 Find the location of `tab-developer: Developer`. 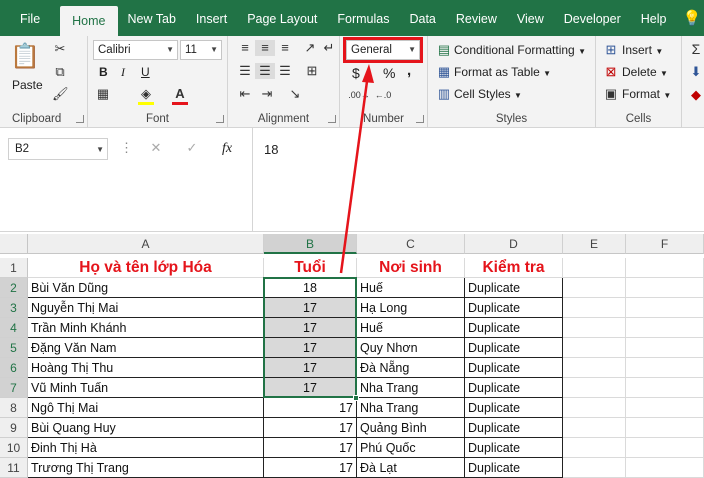

tab-developer: Developer is located at coordinates (592, 18).